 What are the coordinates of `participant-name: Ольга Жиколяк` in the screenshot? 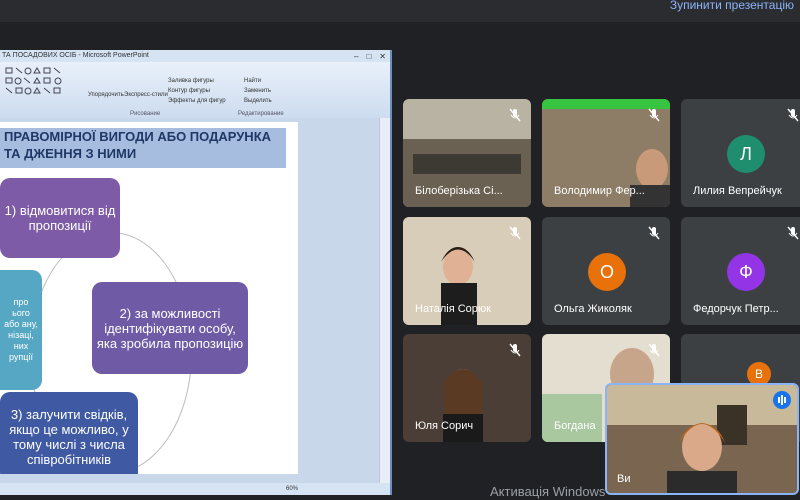 It's located at (593, 309).